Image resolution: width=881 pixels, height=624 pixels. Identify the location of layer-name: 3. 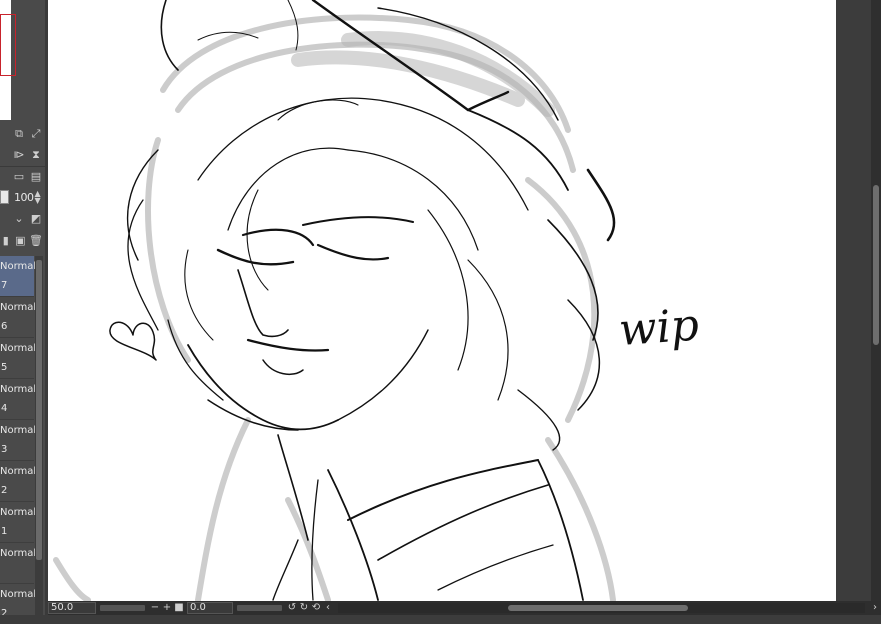
(4, 449).